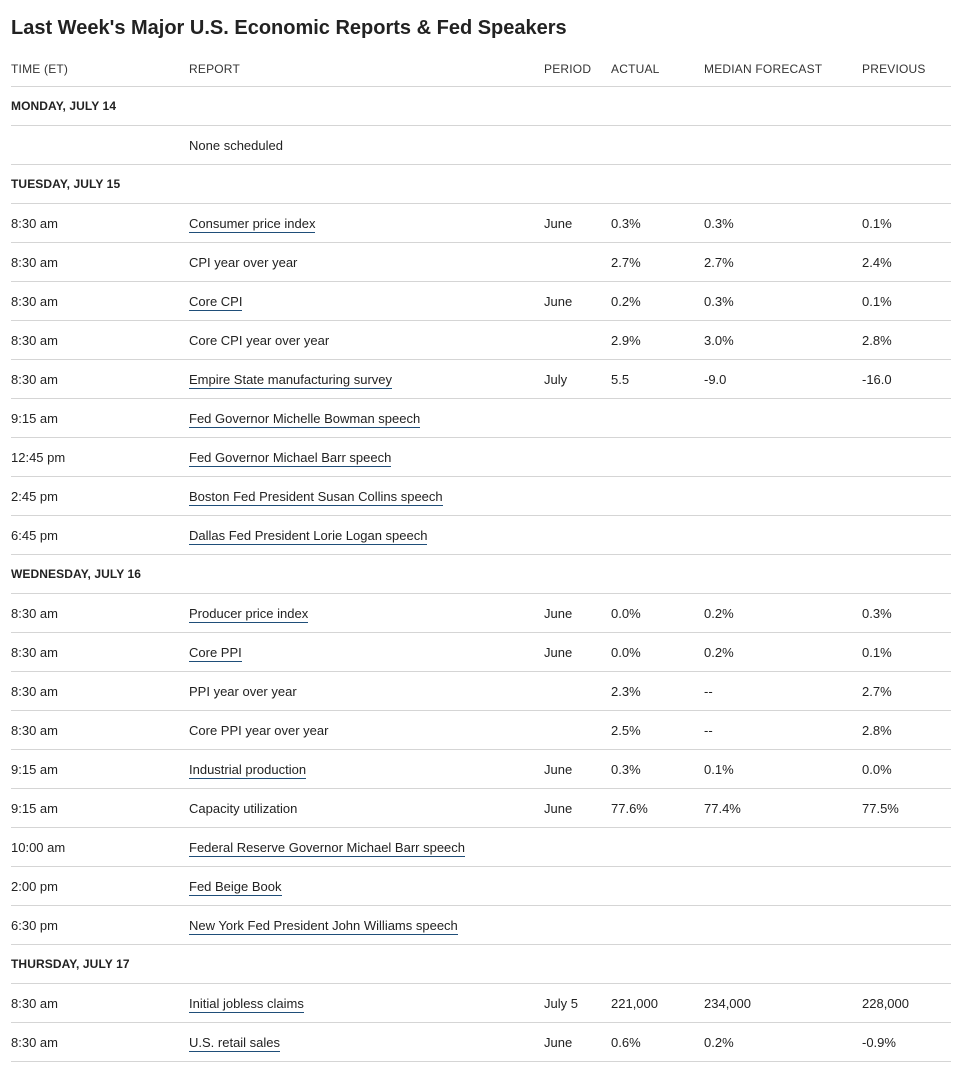  Describe the element at coordinates (308, 536) in the screenshot. I see `report-link: Dallas Fed President Lorie Logan speech` at that location.